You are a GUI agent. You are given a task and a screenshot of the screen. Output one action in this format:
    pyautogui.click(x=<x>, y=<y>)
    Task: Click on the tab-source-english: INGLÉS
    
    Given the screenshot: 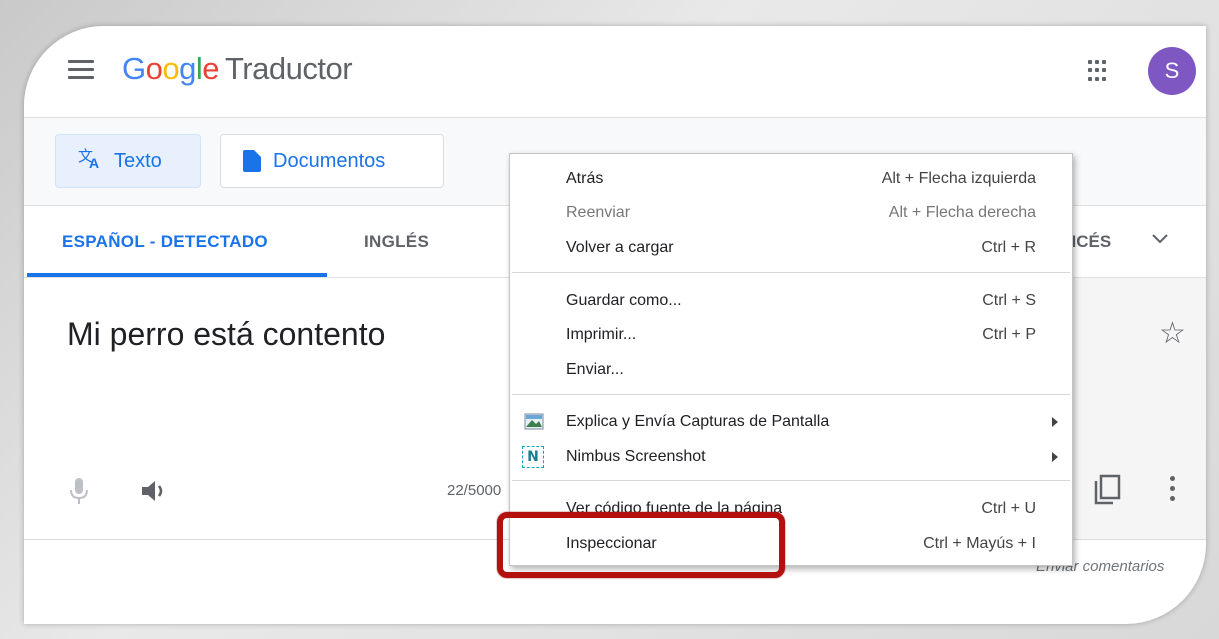 What is the action you would take?
    pyautogui.click(x=396, y=242)
    